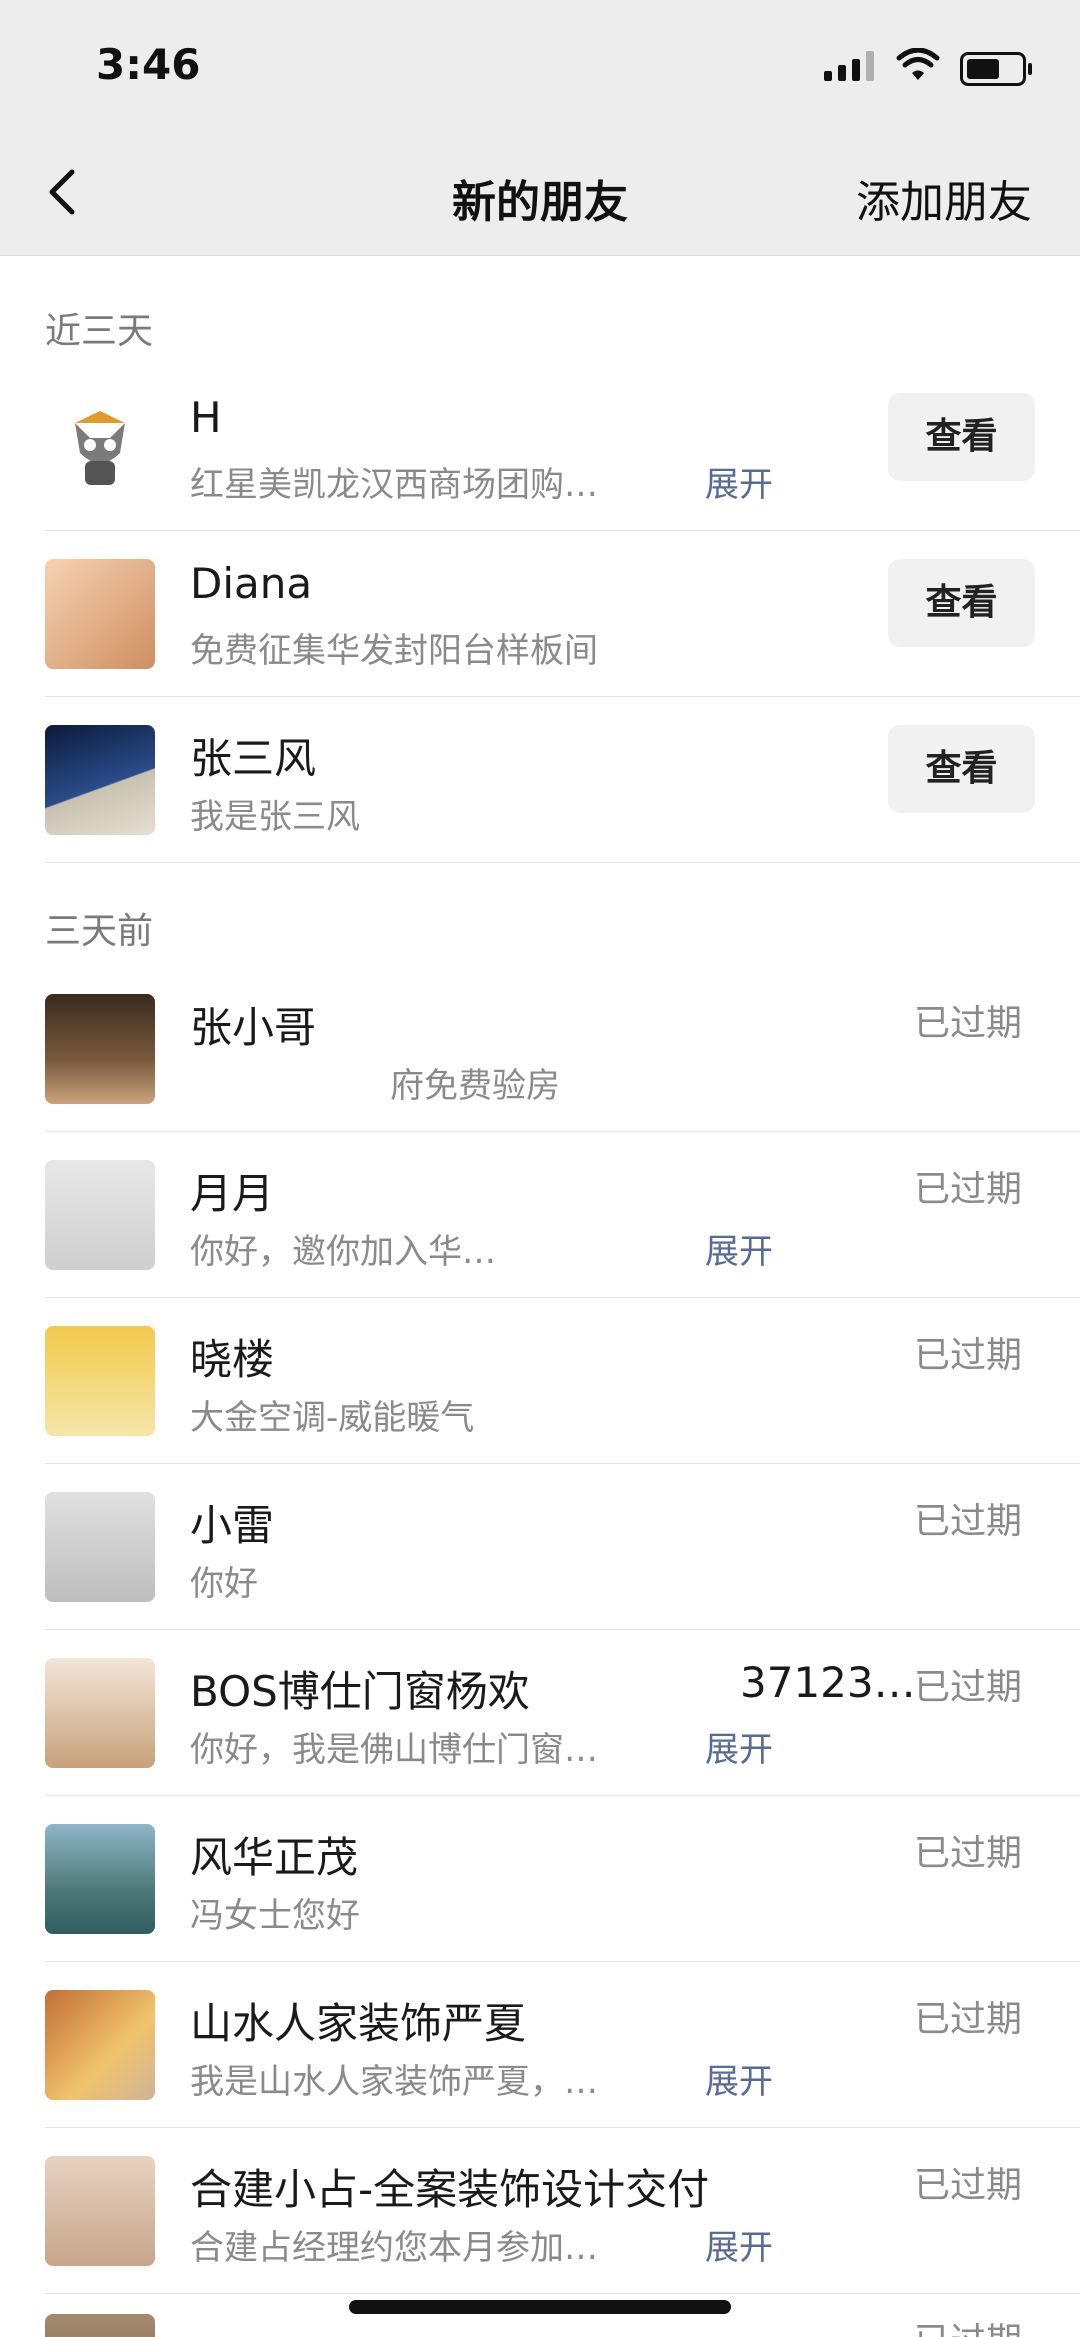  Describe the element at coordinates (332, 1418) in the screenshot. I see `friend-message: 大金空调-威能暖气` at that location.